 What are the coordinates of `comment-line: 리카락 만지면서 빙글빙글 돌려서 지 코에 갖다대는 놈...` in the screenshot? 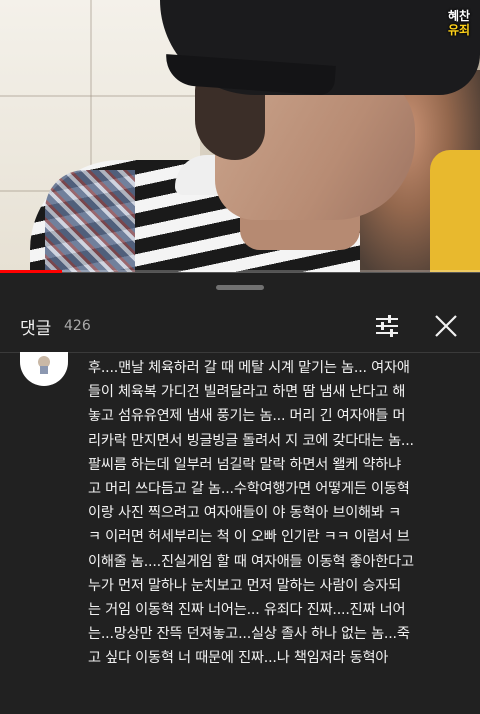 It's located at (251, 440).